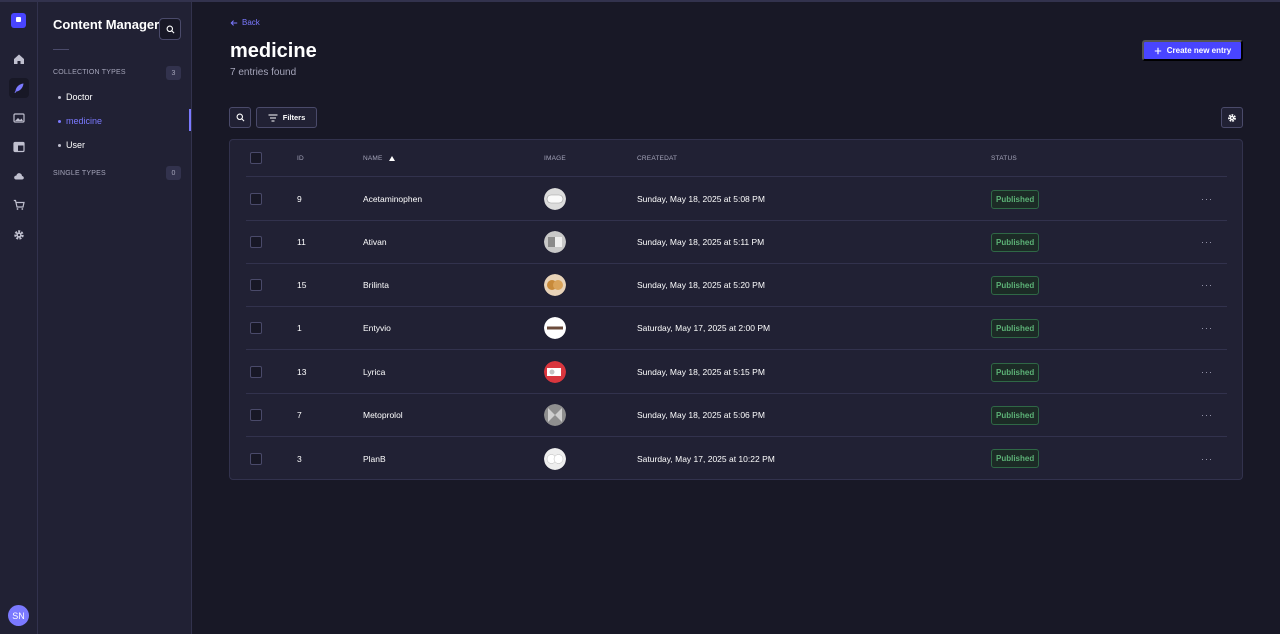  What do you see at coordinates (273, 117) in the screenshot?
I see `filter-icon` at bounding box center [273, 117].